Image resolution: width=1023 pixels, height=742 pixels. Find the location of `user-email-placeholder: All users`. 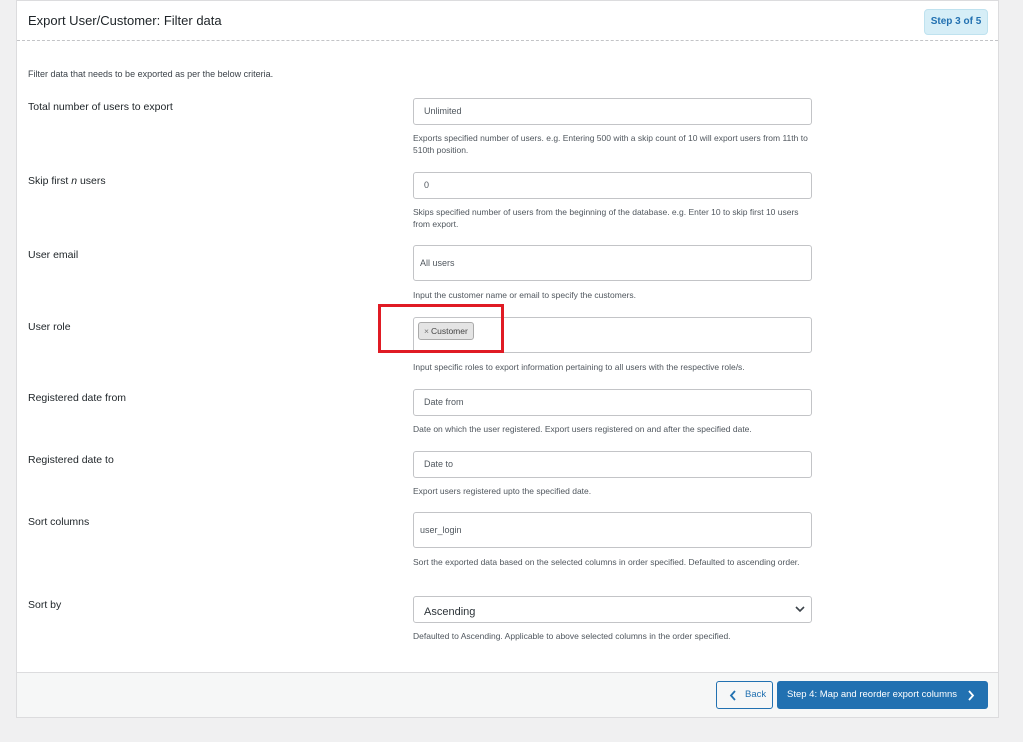

user-email-placeholder: All users is located at coordinates (437, 263).